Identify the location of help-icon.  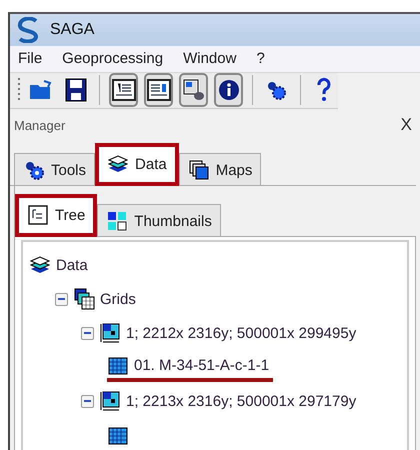
(324, 90).